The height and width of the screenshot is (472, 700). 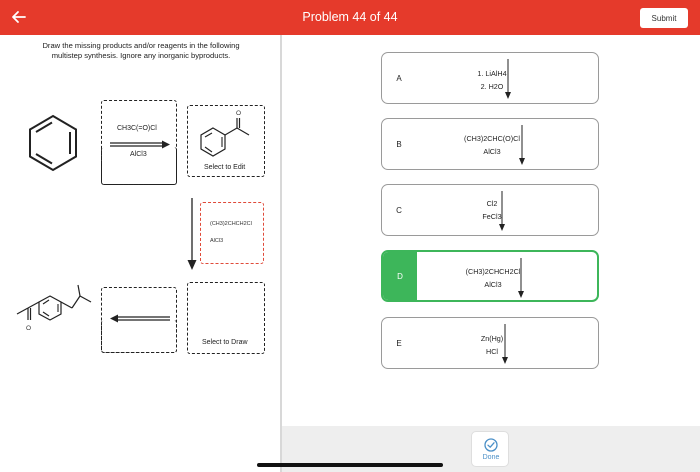 I want to click on step2-reagent-box, so click(x=232, y=233).